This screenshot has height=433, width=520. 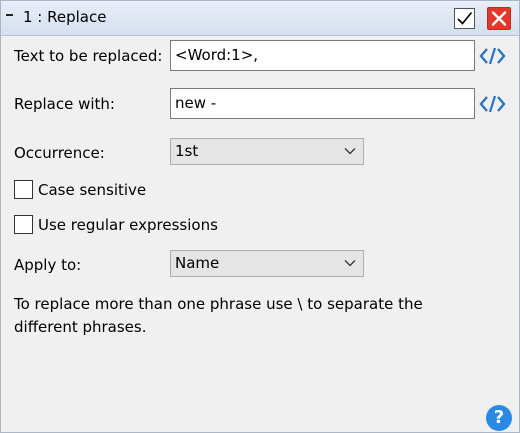 I want to click on confirm-button, so click(x=464, y=18).